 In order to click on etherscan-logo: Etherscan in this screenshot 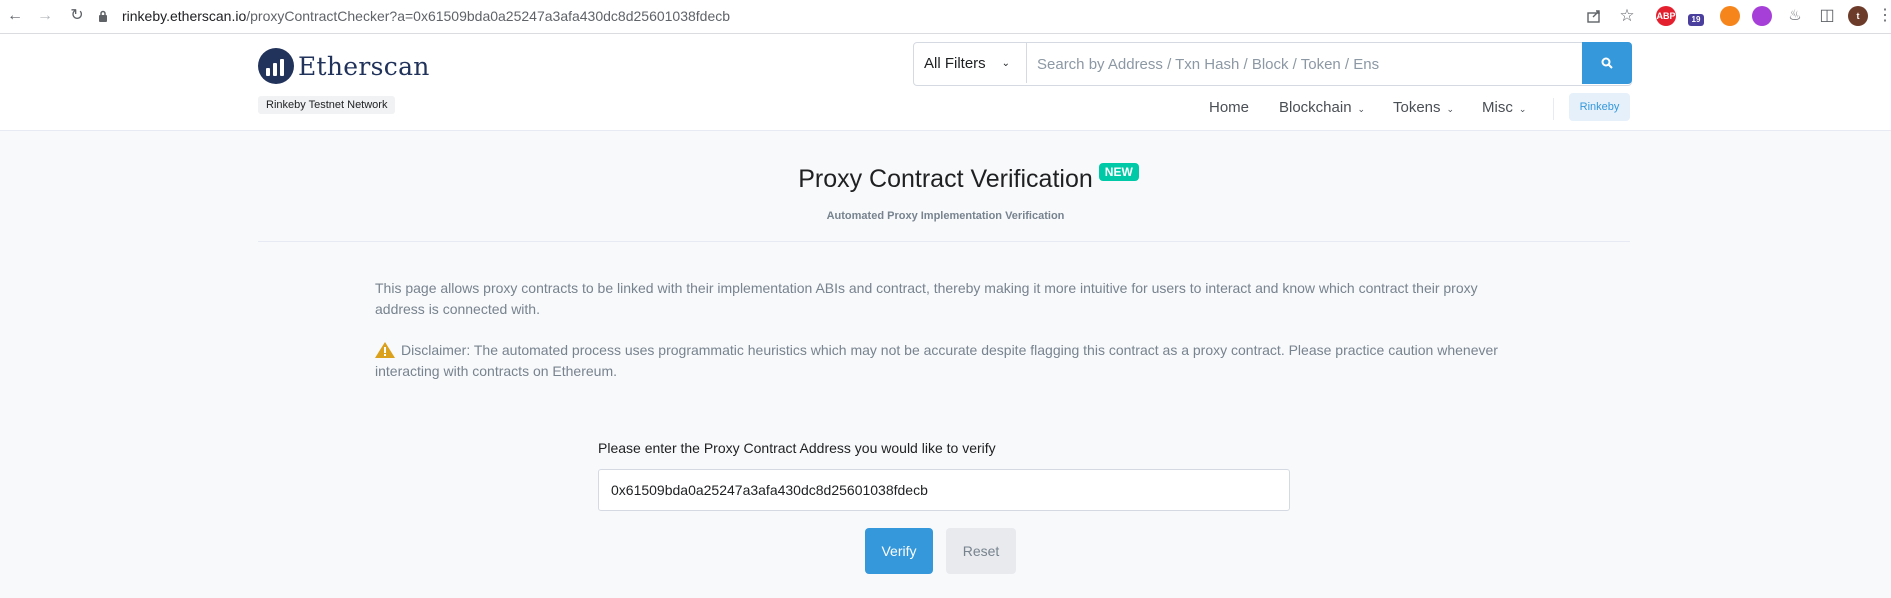, I will do `click(344, 66)`.